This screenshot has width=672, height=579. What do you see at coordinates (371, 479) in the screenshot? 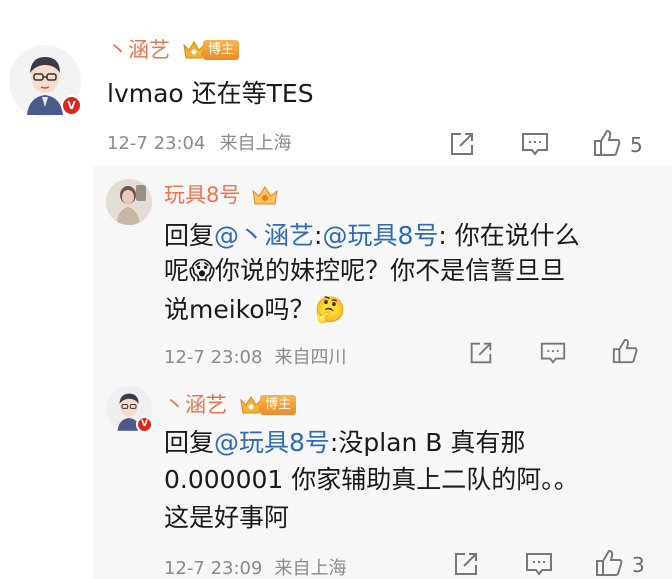
I see `reply-text-line2: 0.000001 你家辅助真上二队的阿。。` at bounding box center [371, 479].